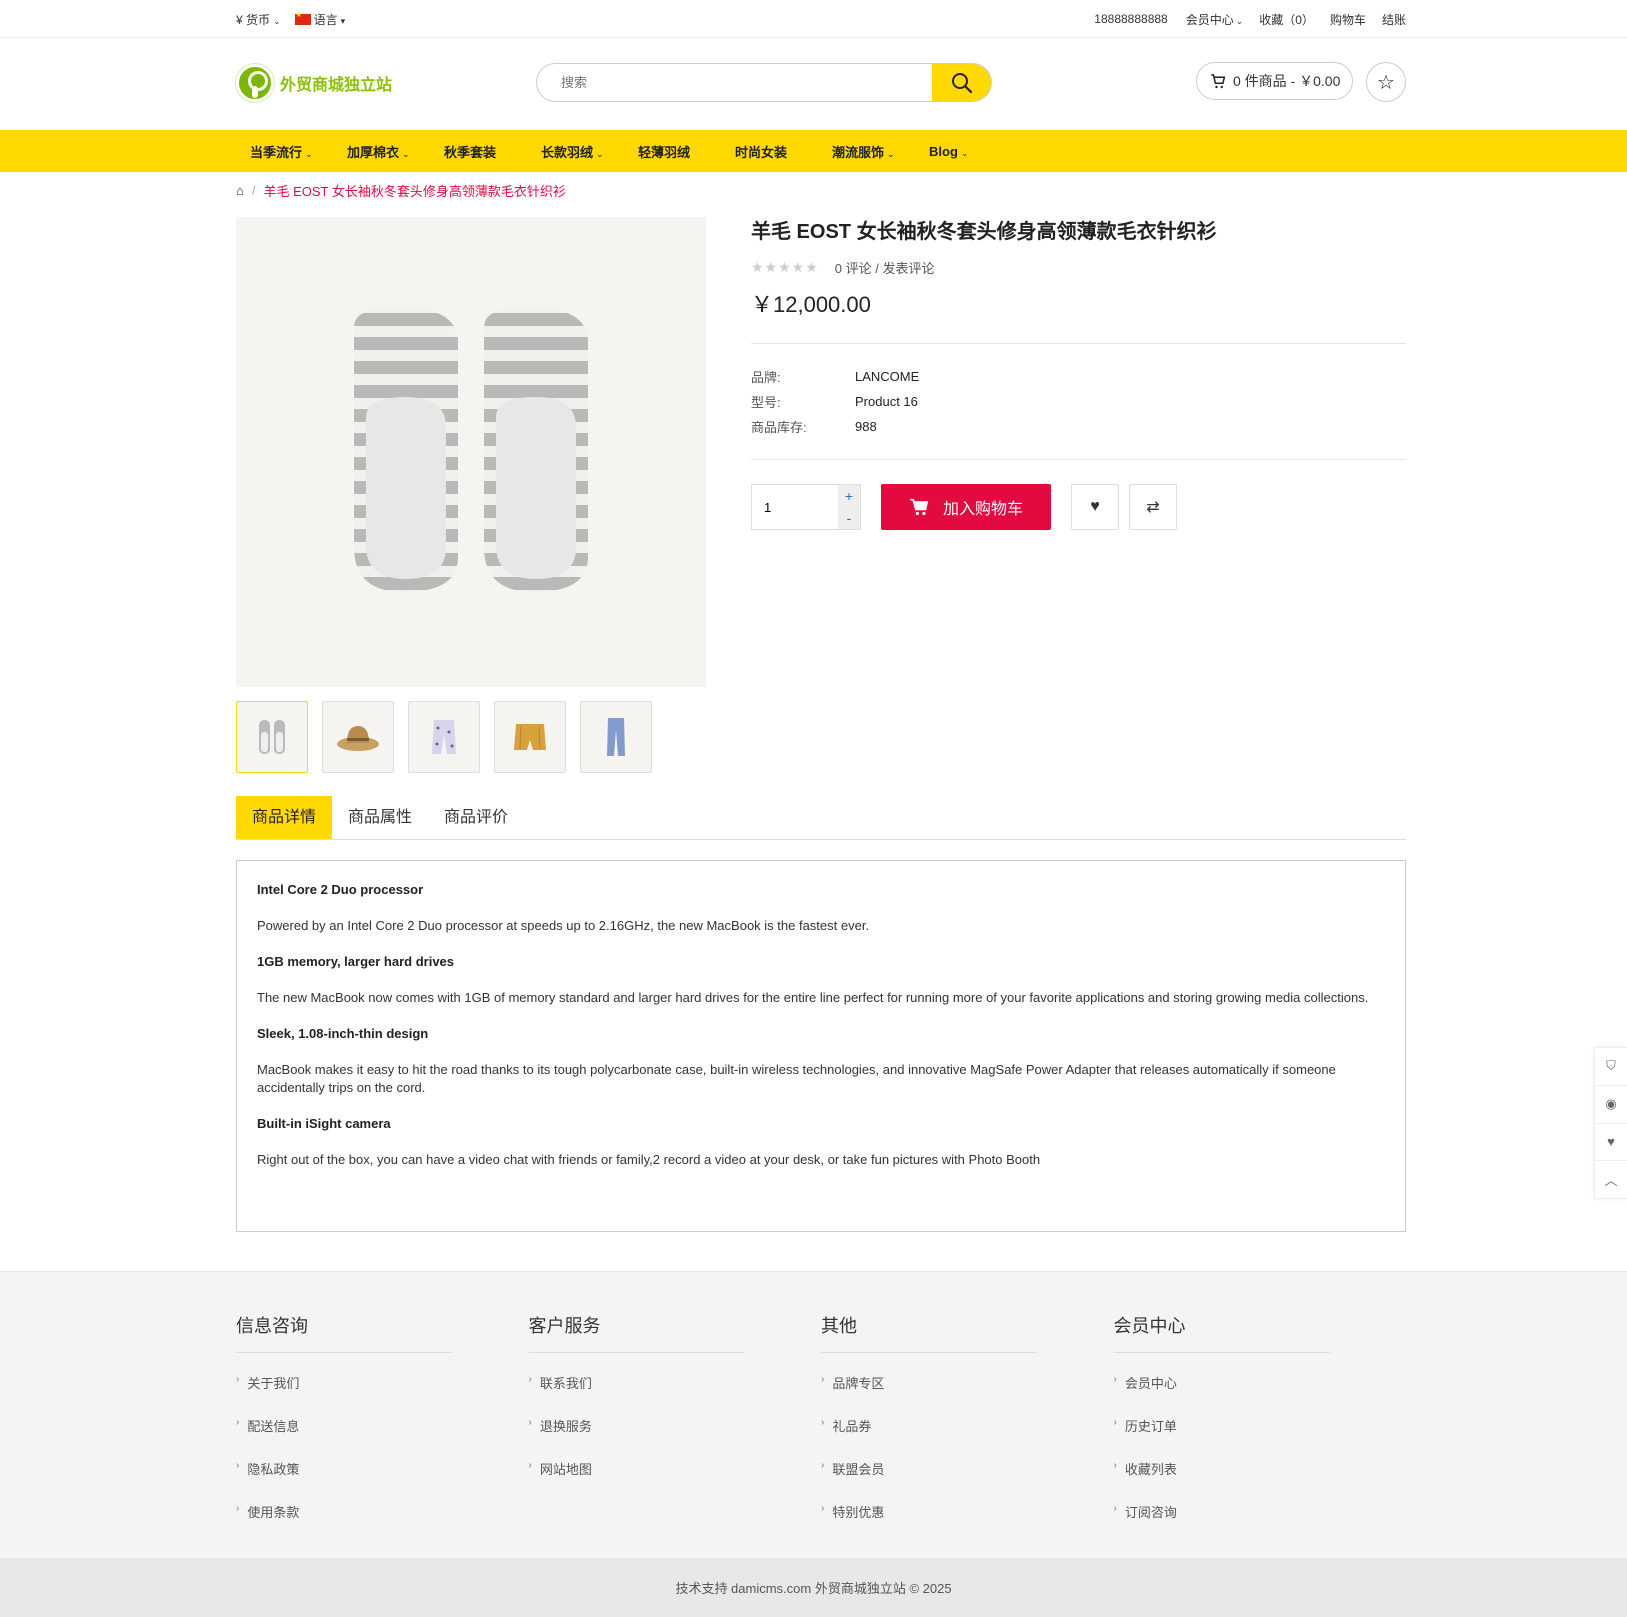 Image resolution: width=1627 pixels, height=1617 pixels. I want to click on thumbnail-slippers, so click(272, 737).